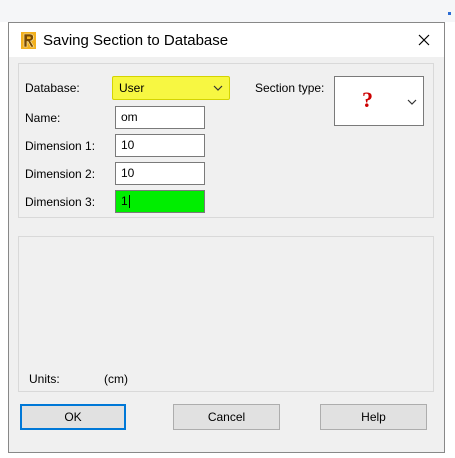 This screenshot has height=458, width=455. What do you see at coordinates (52, 88) in the screenshot?
I see `database-label: Database:` at bounding box center [52, 88].